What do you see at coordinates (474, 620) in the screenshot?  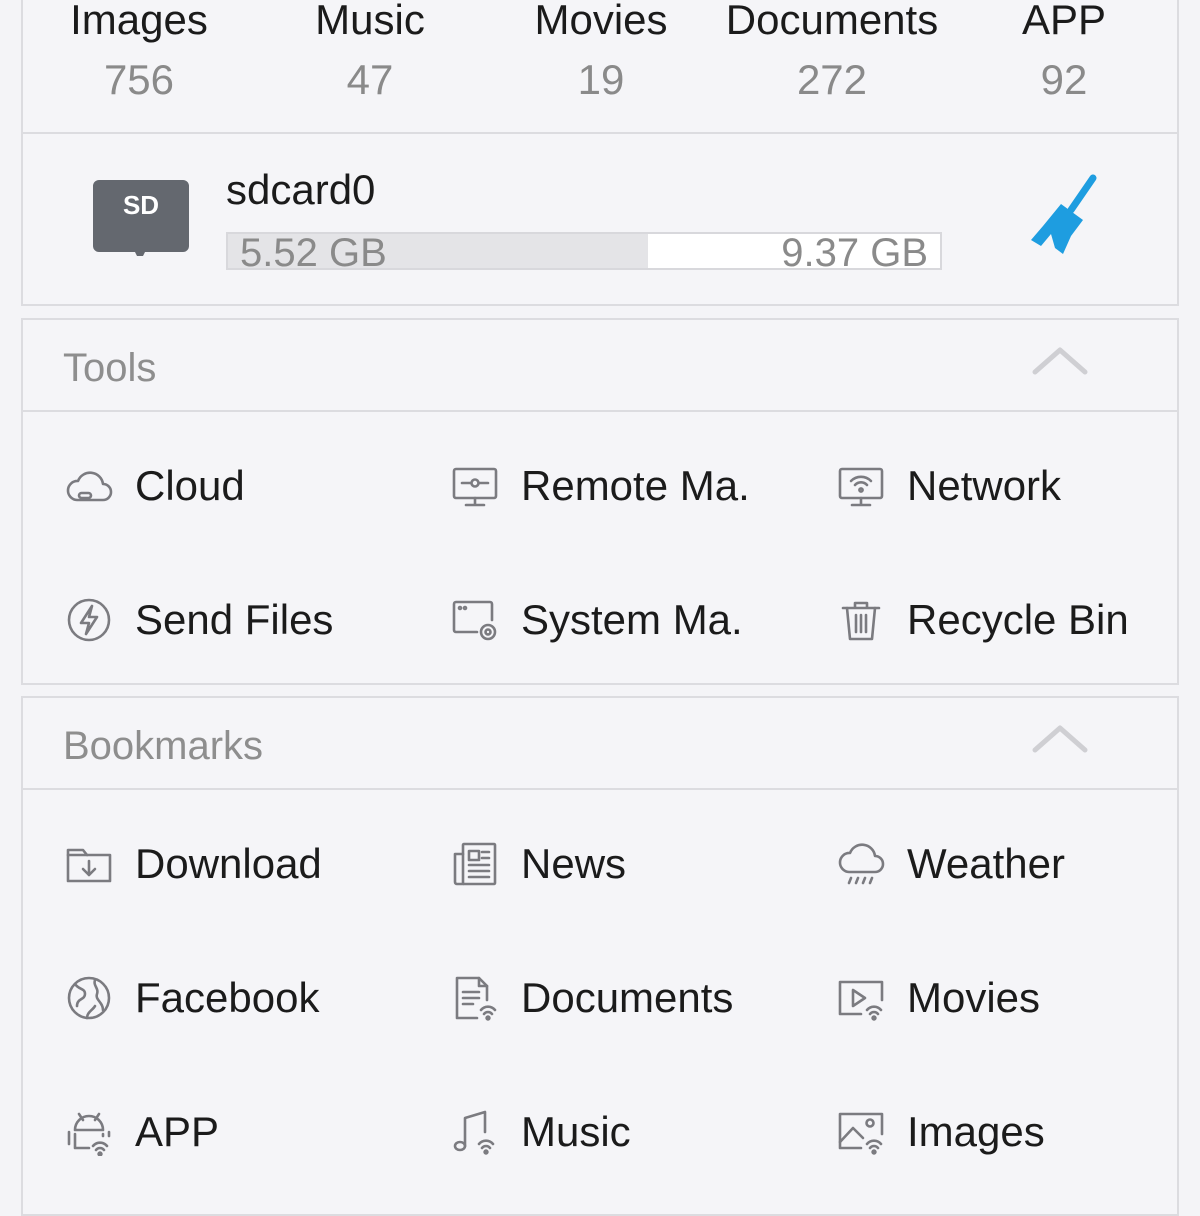 I see `window-gear-icon` at bounding box center [474, 620].